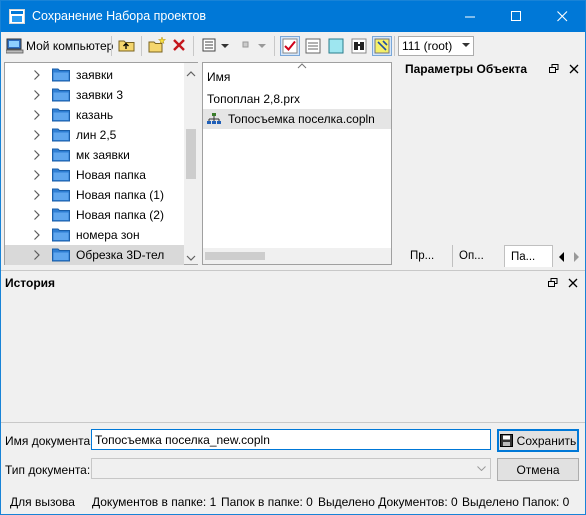 The height and width of the screenshot is (515, 586). I want to click on document-view-button, so click(313, 46).